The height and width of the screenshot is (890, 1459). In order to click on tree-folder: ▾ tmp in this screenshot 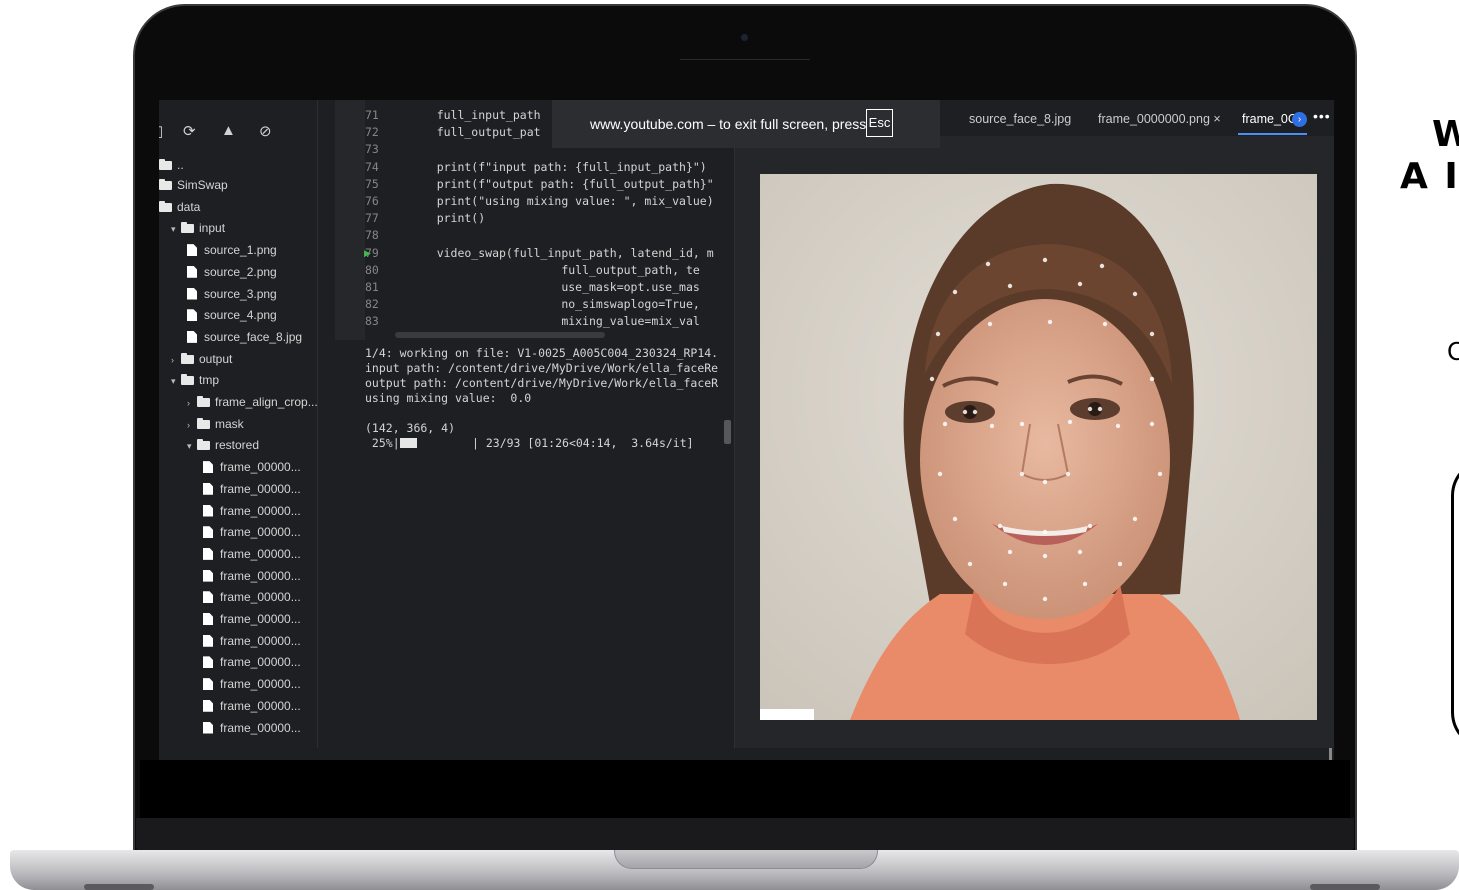, I will do `click(195, 380)`.